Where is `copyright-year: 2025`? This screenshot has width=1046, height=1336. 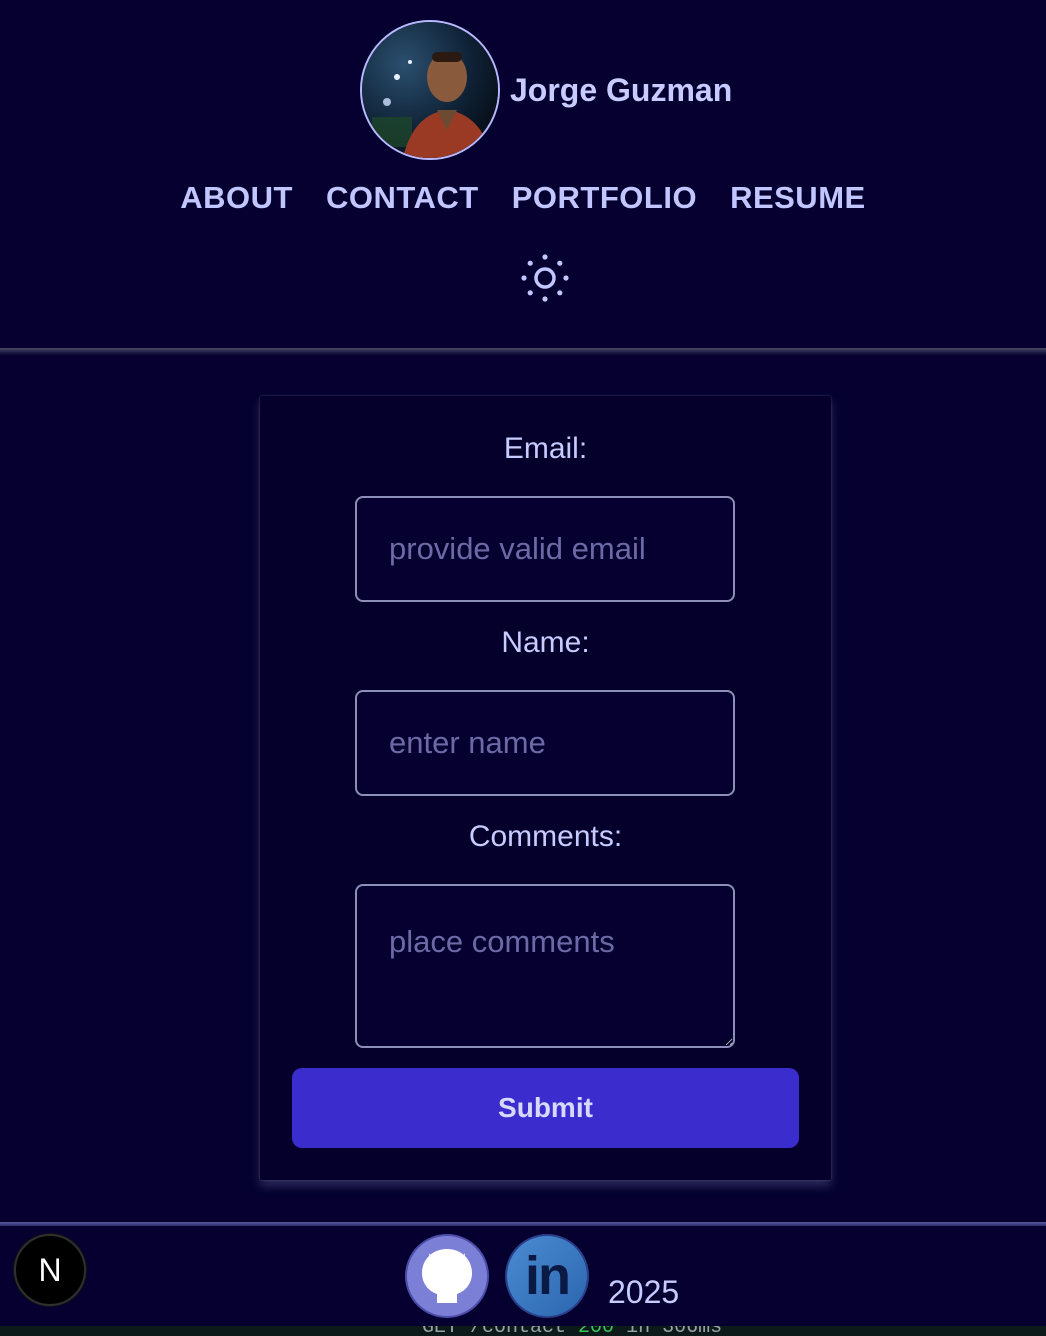 copyright-year: 2025 is located at coordinates (644, 1292).